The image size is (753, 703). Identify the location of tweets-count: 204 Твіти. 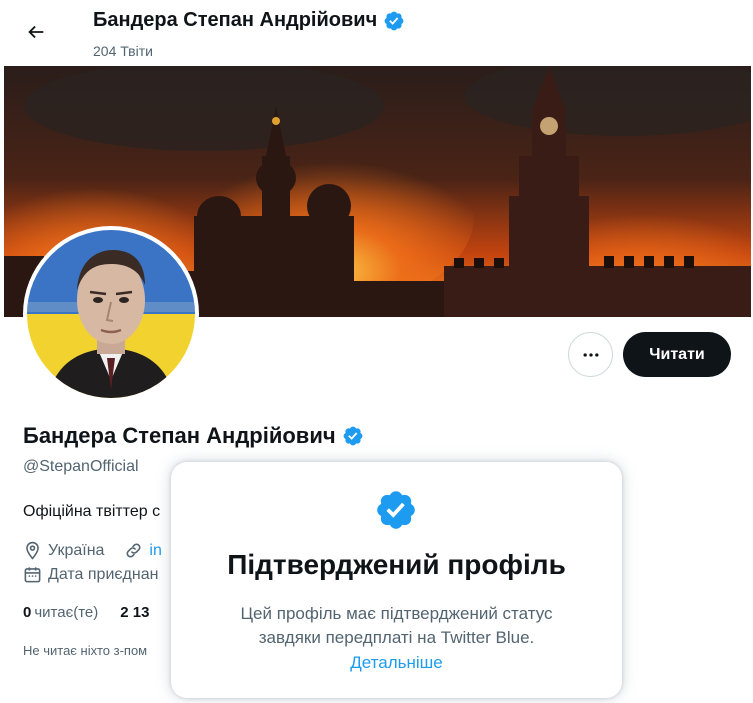
(123, 51).